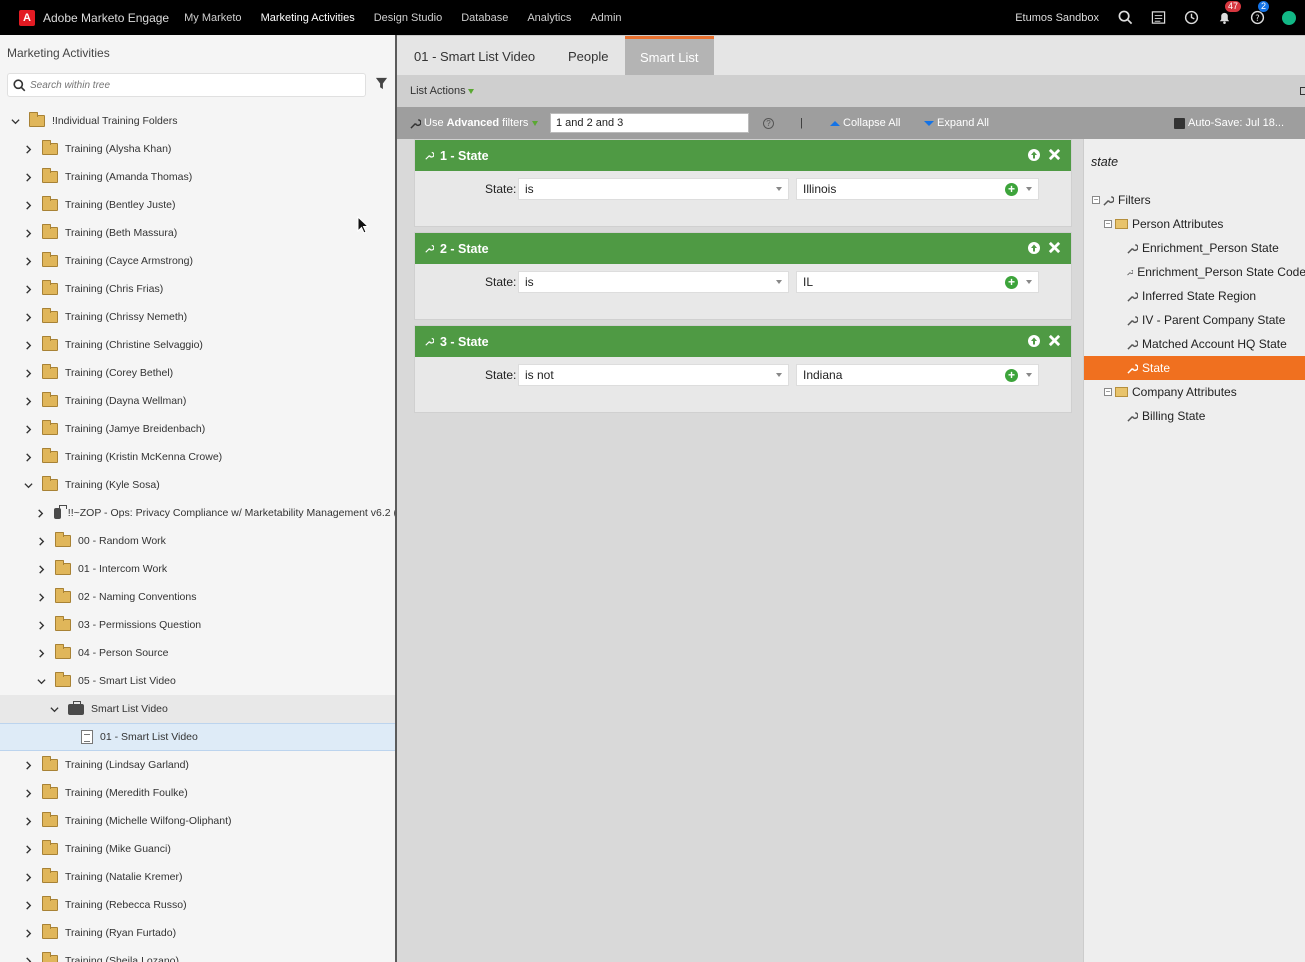 Image resolution: width=1305 pixels, height=962 pixels. What do you see at coordinates (588, 56) in the screenshot?
I see `tab-people: People` at bounding box center [588, 56].